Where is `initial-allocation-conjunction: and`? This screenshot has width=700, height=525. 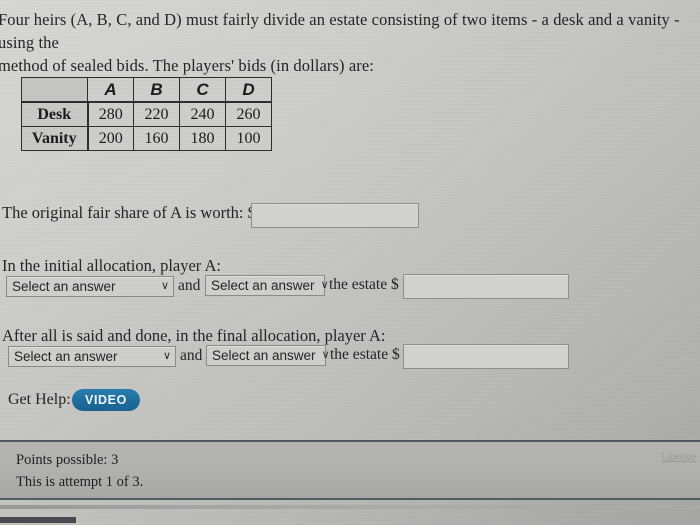
initial-allocation-conjunction: and is located at coordinates (189, 285).